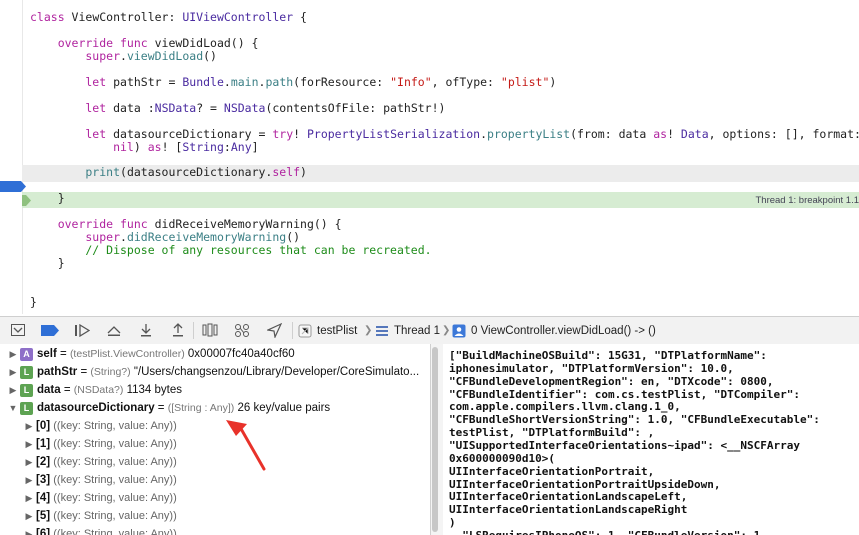  I want to click on breadcrumb-app: testPlist, so click(327, 330).